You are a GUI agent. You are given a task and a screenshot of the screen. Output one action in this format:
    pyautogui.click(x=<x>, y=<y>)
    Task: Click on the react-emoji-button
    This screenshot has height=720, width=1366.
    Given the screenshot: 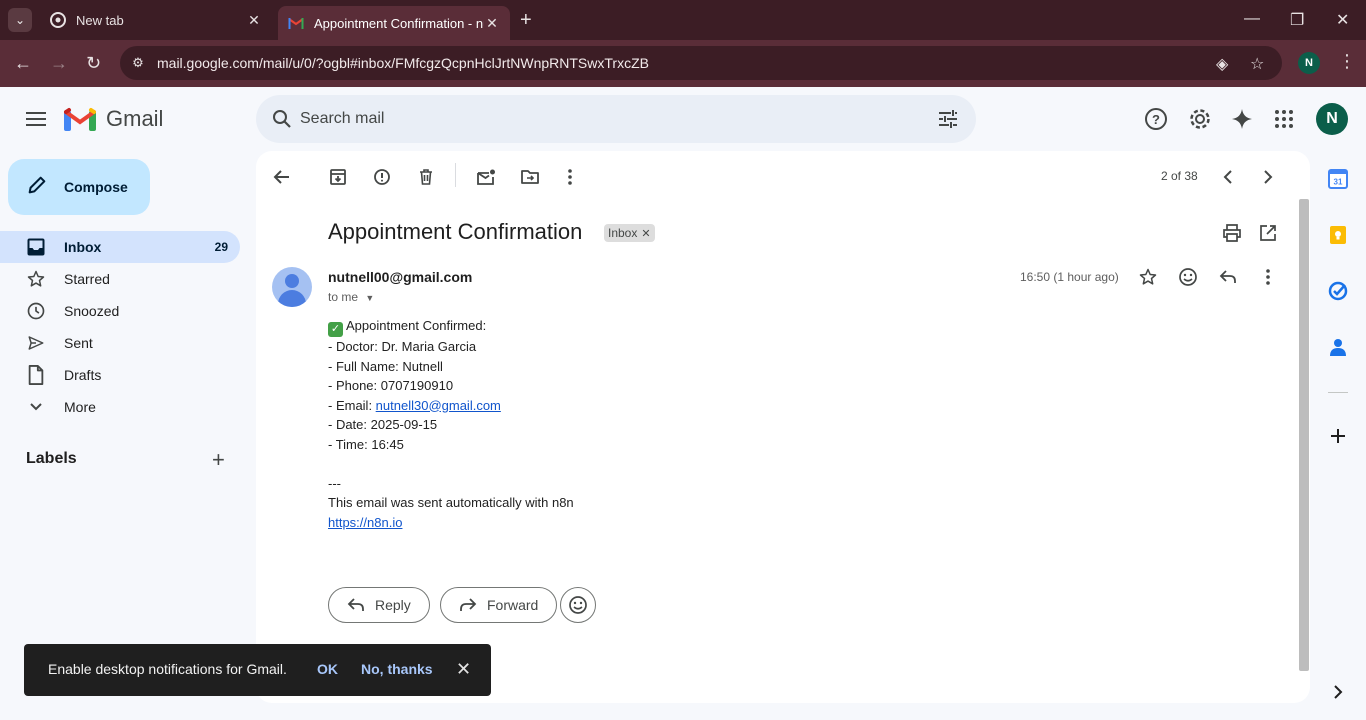 What is the action you would take?
    pyautogui.click(x=578, y=605)
    